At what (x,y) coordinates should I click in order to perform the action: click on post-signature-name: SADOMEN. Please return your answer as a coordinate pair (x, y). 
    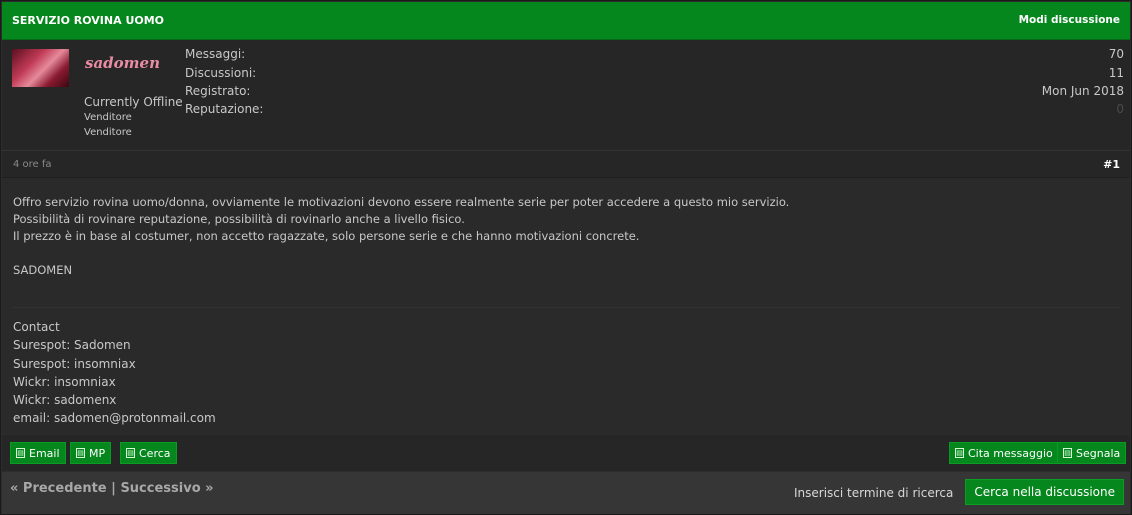
    Looking at the image, I should click on (43, 270).